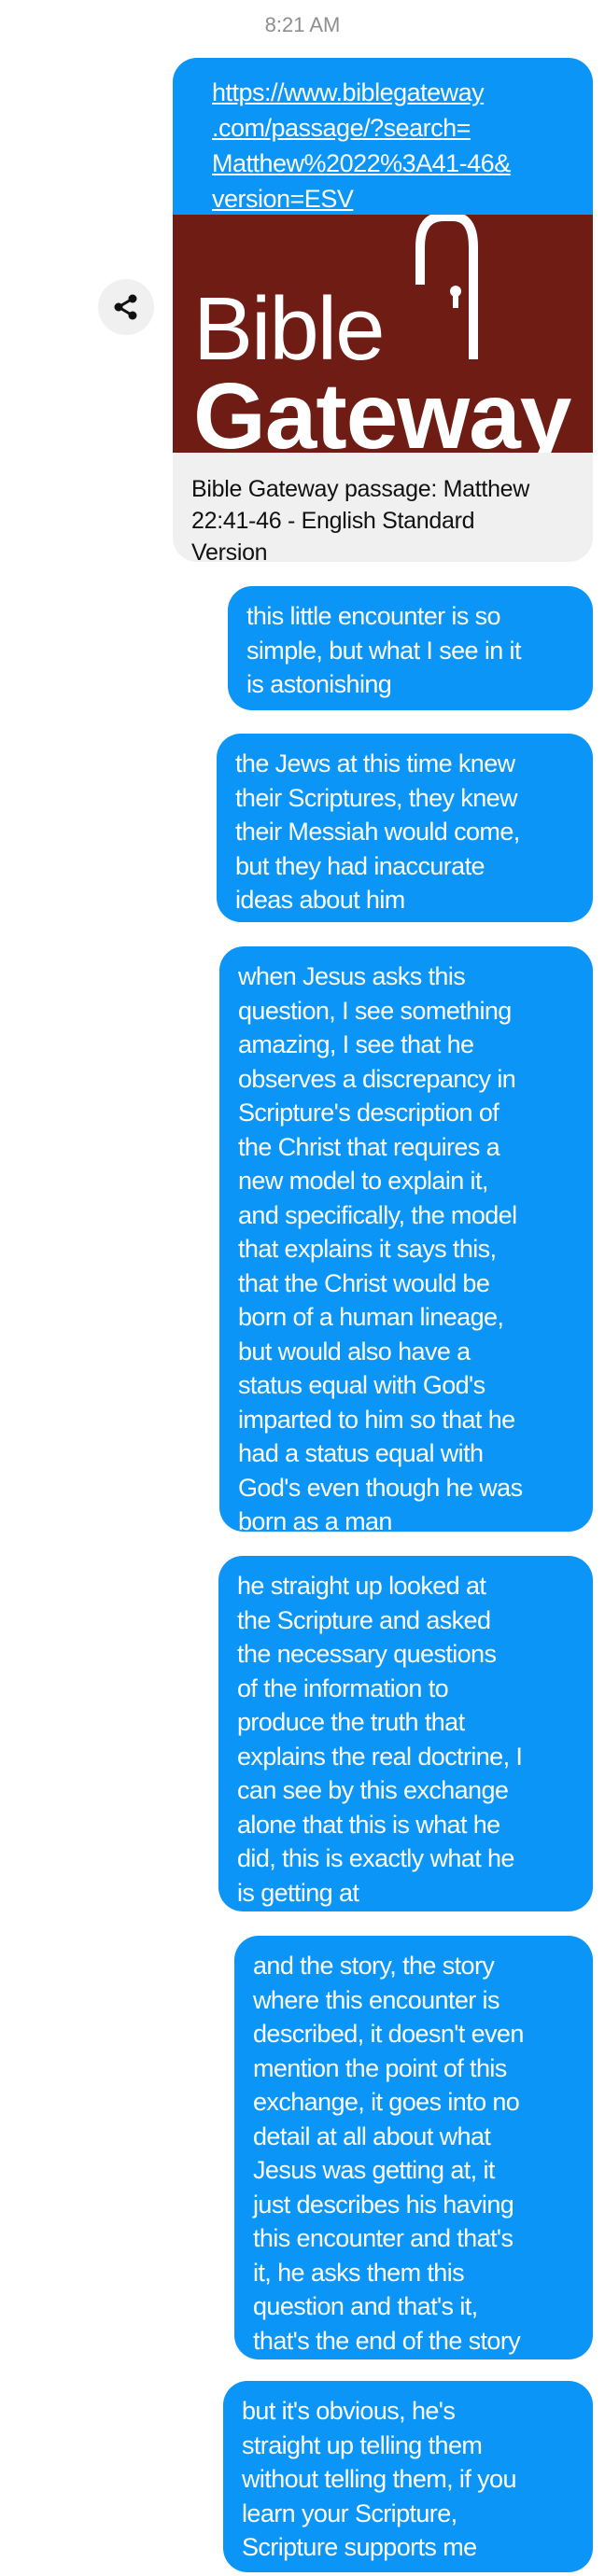  Describe the element at coordinates (366, 2306) in the screenshot. I see `message-line: question and that's it,` at that location.